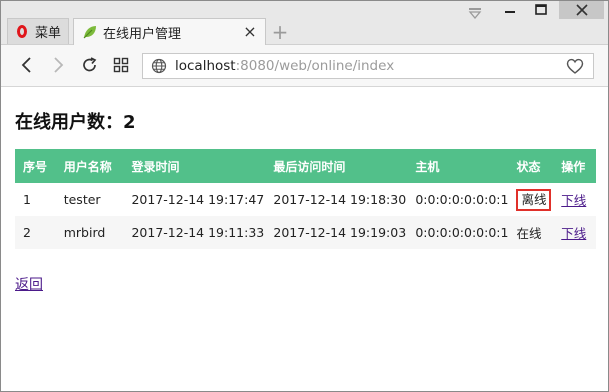 The image size is (609, 392). What do you see at coordinates (458, 166) in the screenshot?
I see `column-header-host: 主机` at bounding box center [458, 166].